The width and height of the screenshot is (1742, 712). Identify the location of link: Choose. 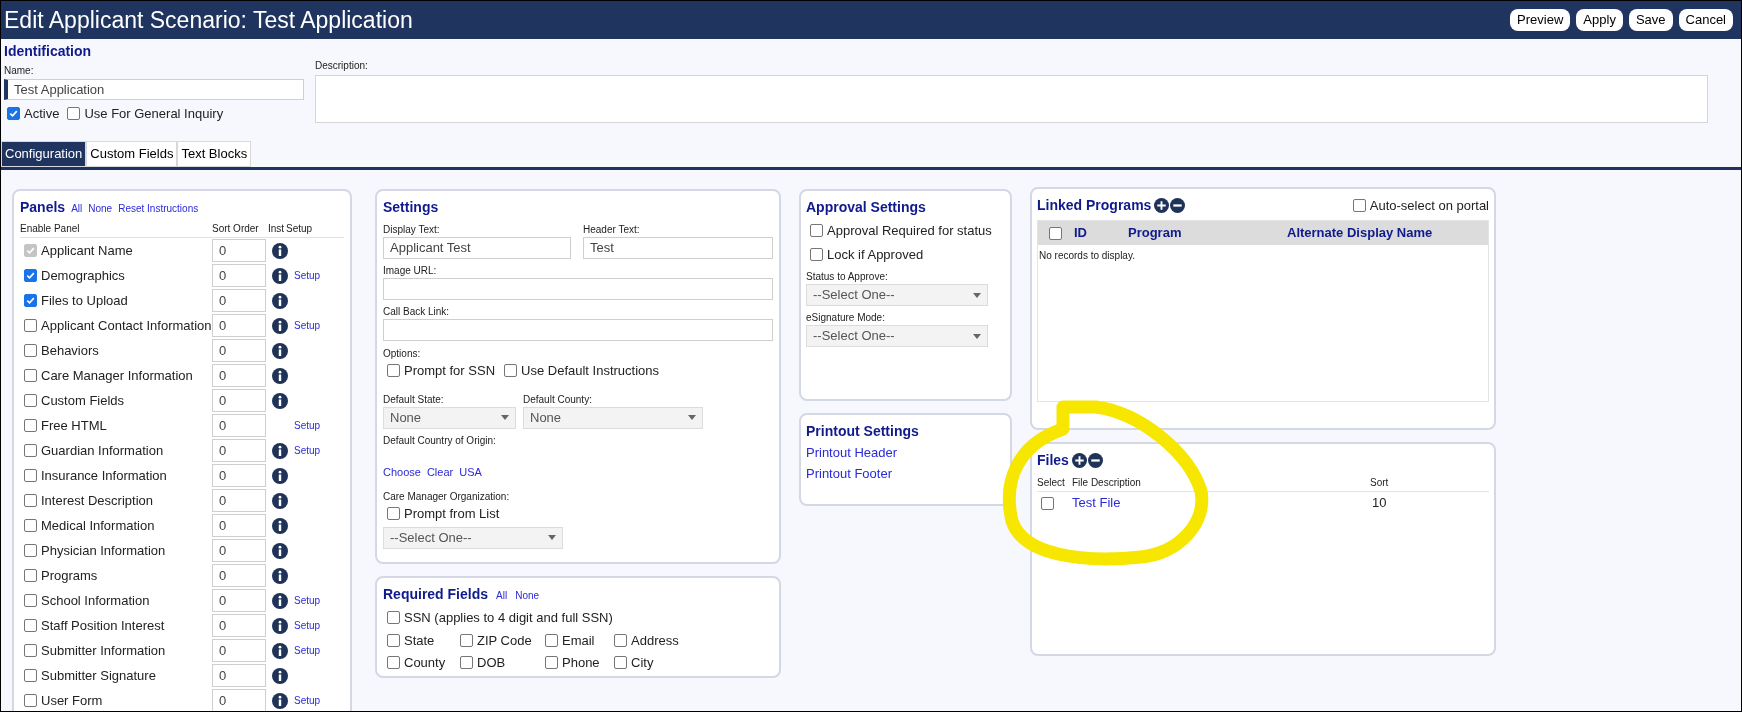
(402, 471).